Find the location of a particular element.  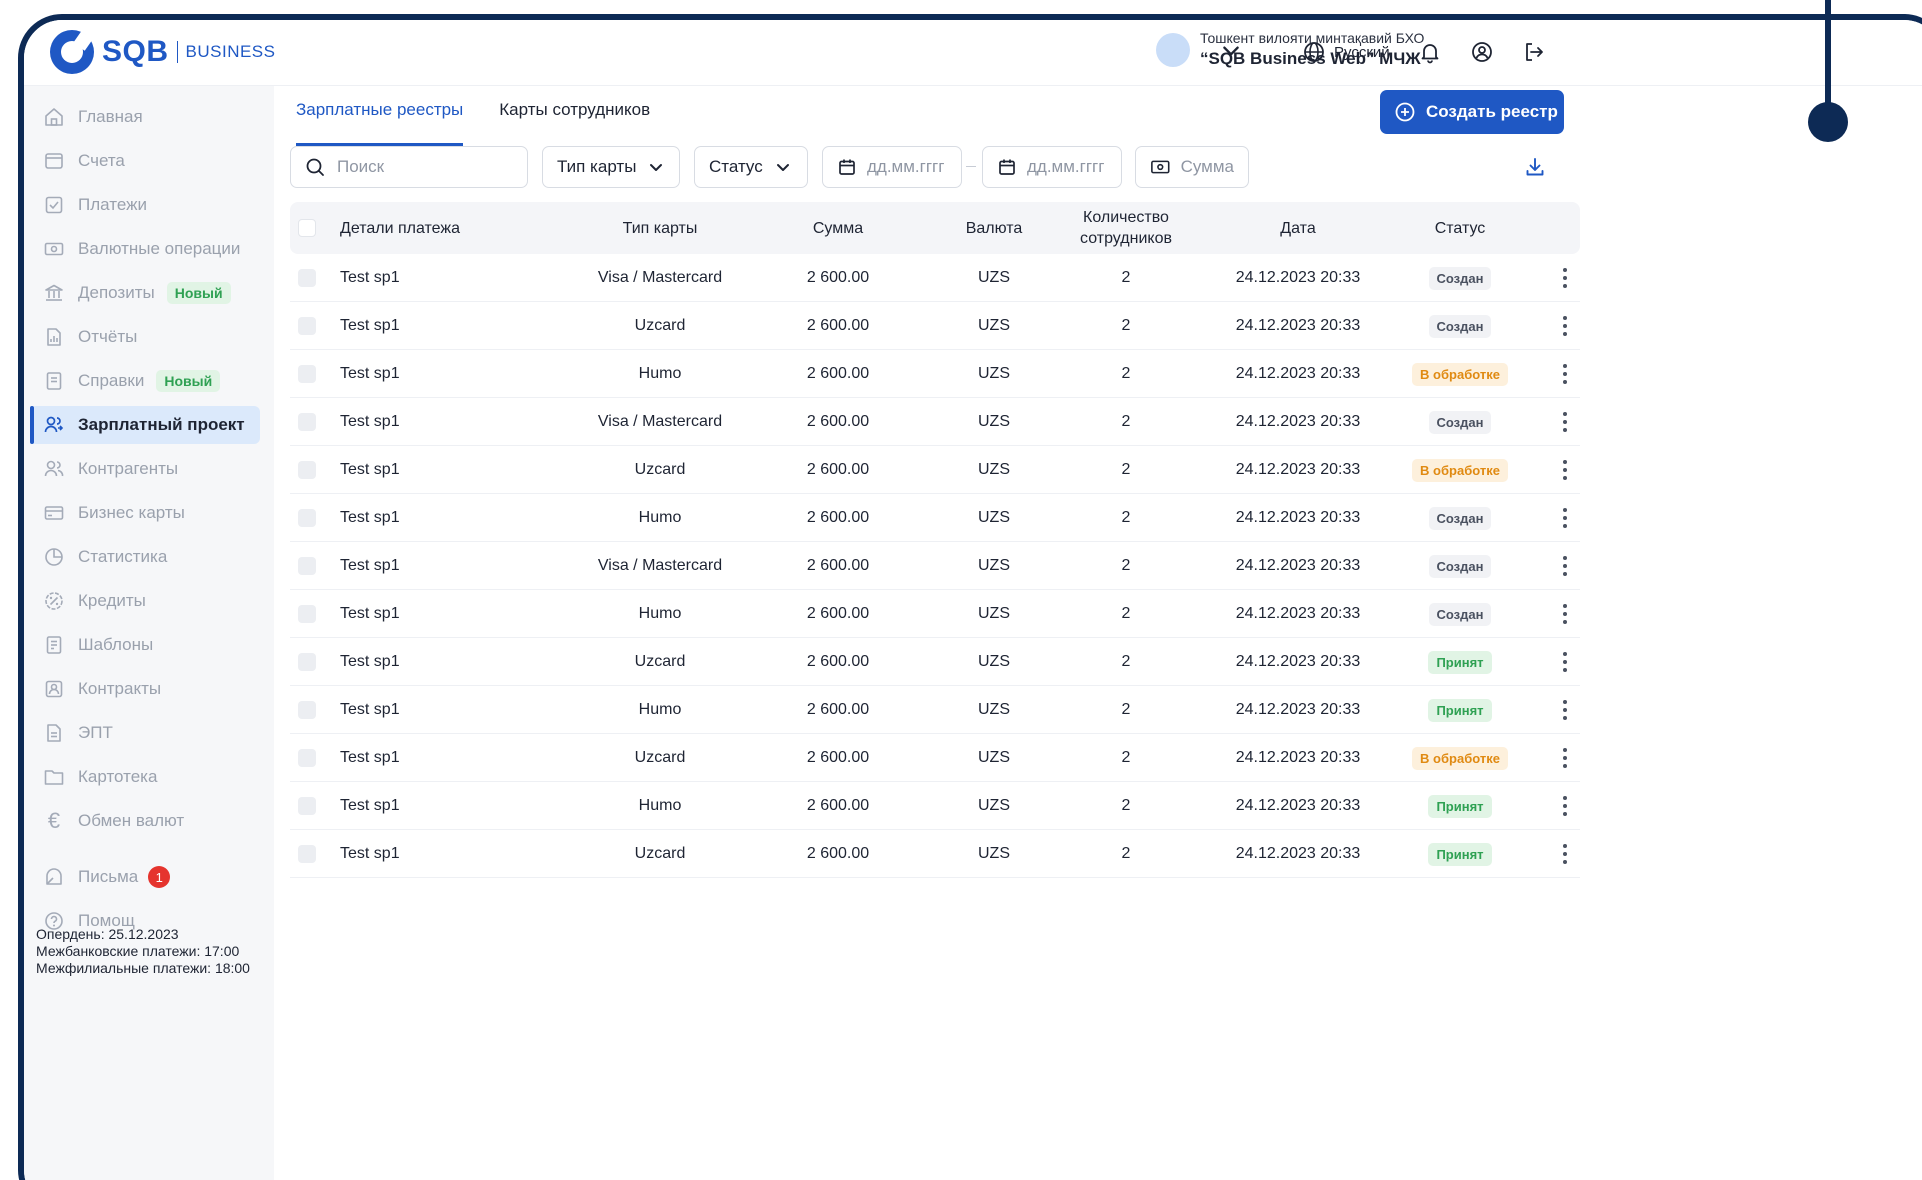

search-icon is located at coordinates (315, 167).